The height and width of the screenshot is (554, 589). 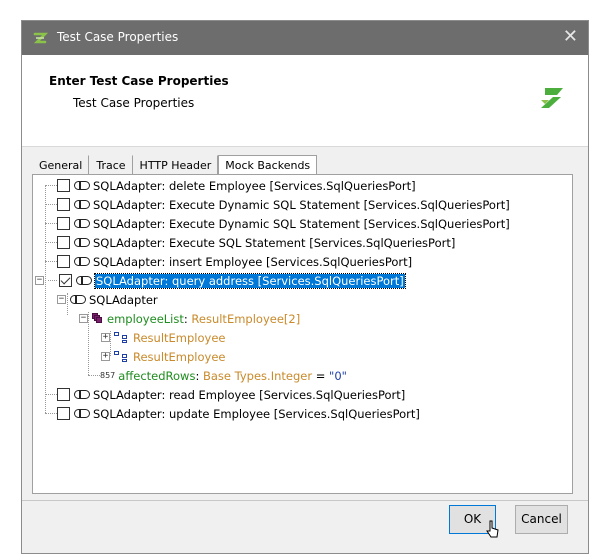 I want to click on app-logo-icon, so click(x=40, y=38).